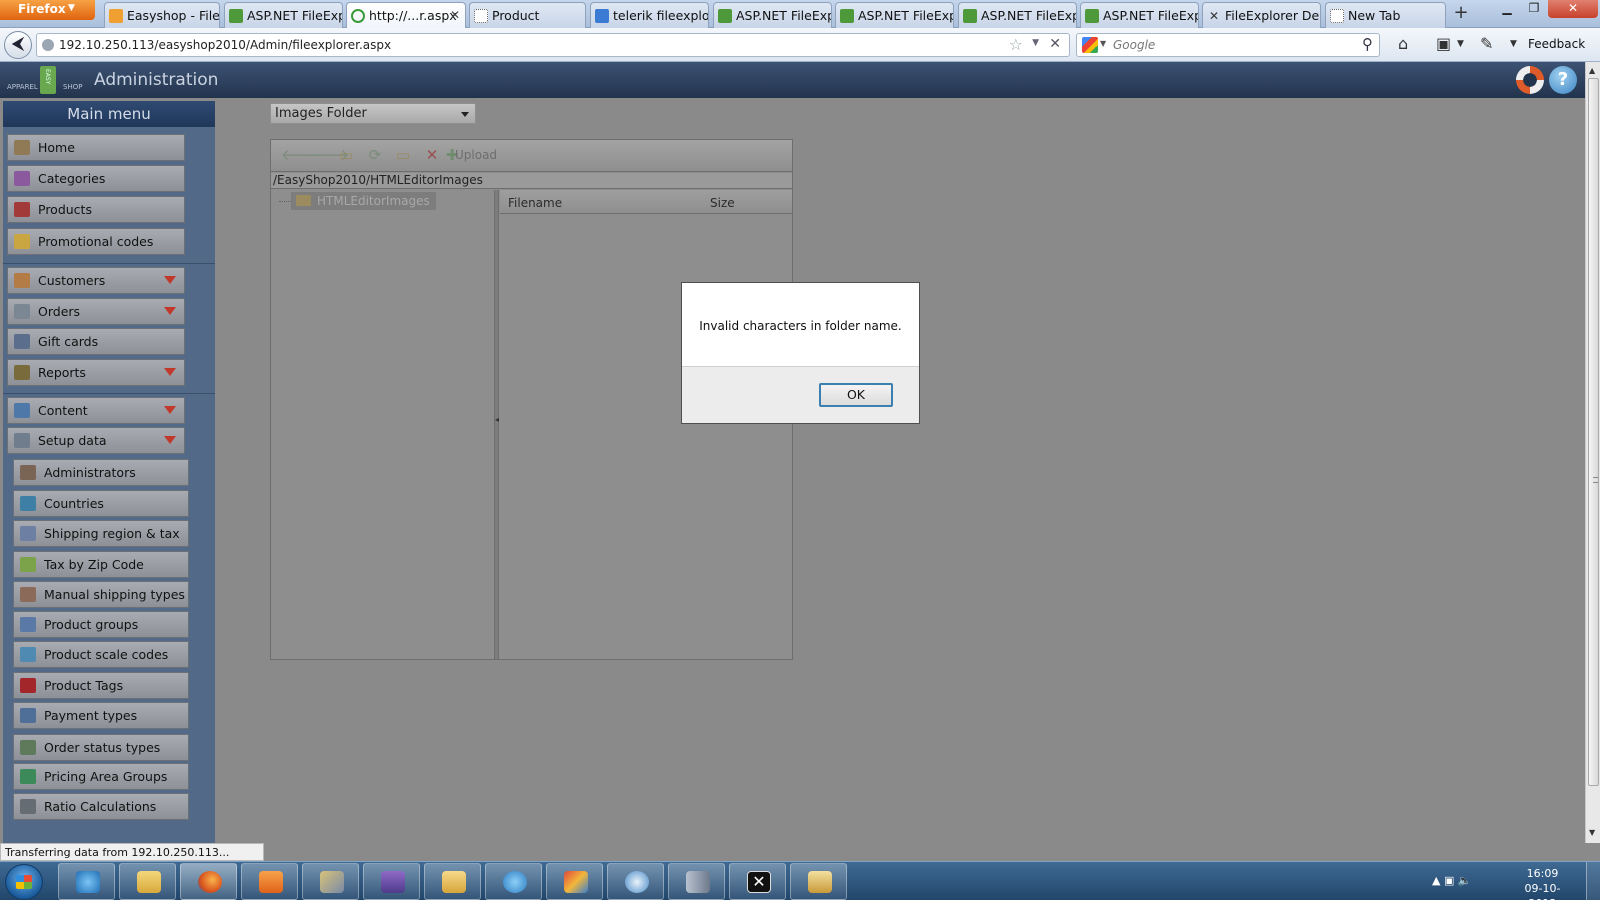  Describe the element at coordinates (96, 241) in the screenshot. I see `sidebar-item-promotional-codes: Promotional codes` at that location.